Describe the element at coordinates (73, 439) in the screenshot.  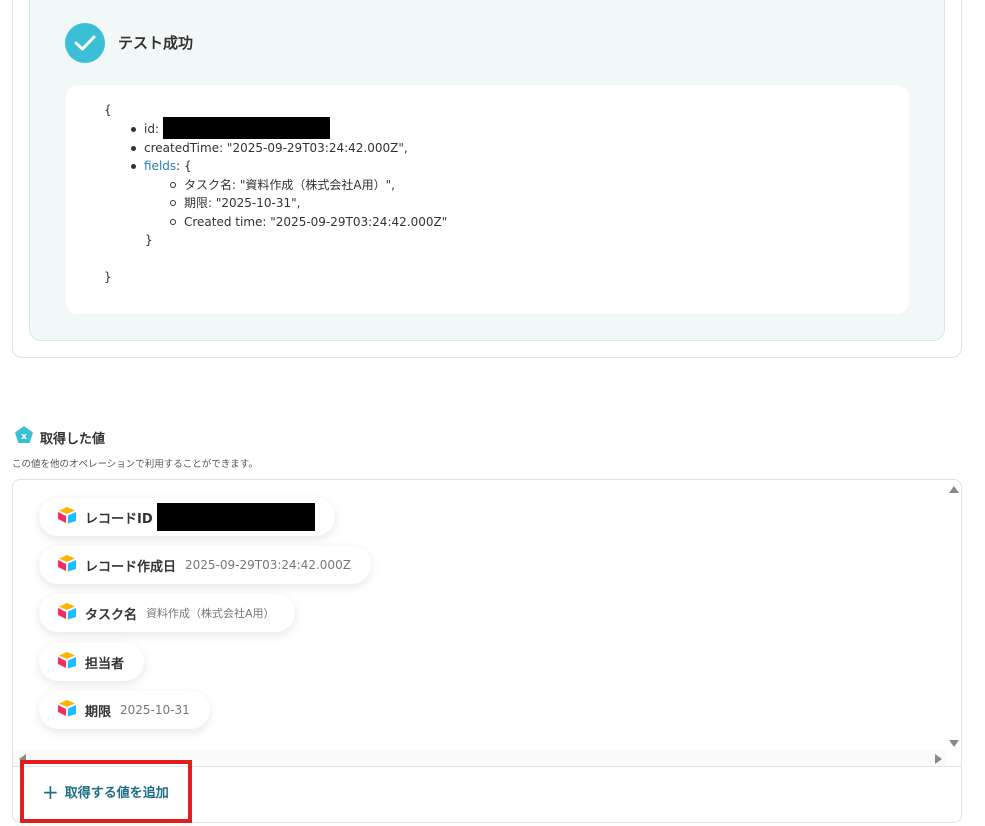
I see `acquired-values-title: 取得した値` at that location.